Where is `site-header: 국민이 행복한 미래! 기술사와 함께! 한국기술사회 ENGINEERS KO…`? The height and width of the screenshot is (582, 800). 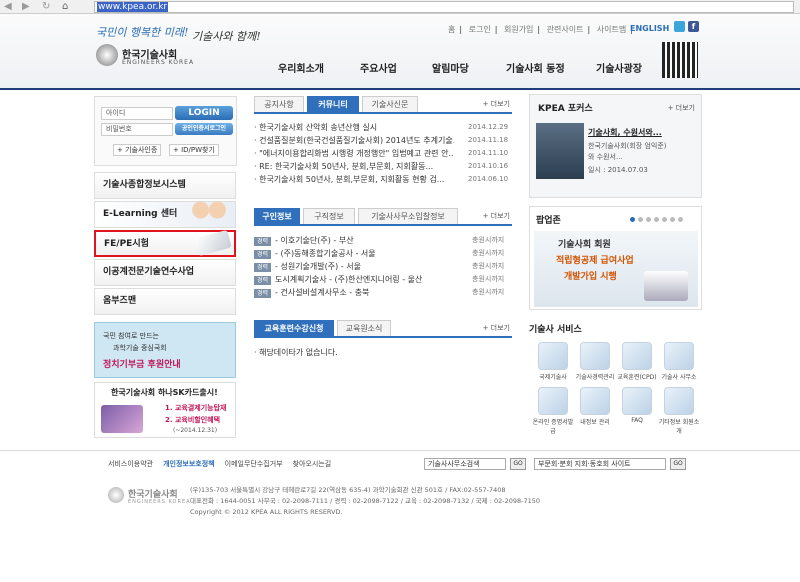 site-header: 국민이 행복한 미래! 기술사와 함께! 한국기술사회 ENGINEERS KO… is located at coordinates (400, 52).